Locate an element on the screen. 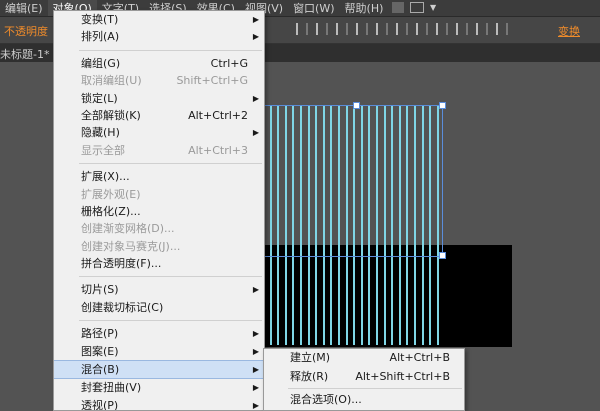 This screenshot has height=411, width=600. menu-help: 帮助(H) is located at coordinates (364, 8).